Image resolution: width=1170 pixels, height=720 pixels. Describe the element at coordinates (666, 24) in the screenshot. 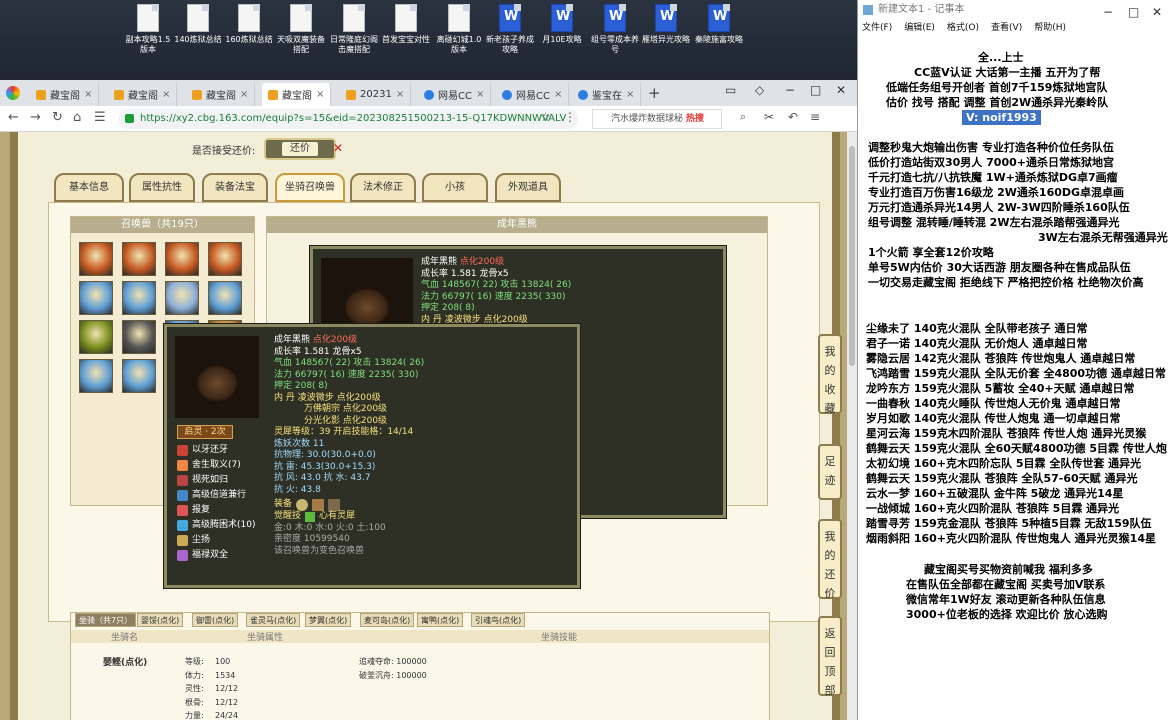

I see `desktop-icon: 雁塔异光攻略` at that location.